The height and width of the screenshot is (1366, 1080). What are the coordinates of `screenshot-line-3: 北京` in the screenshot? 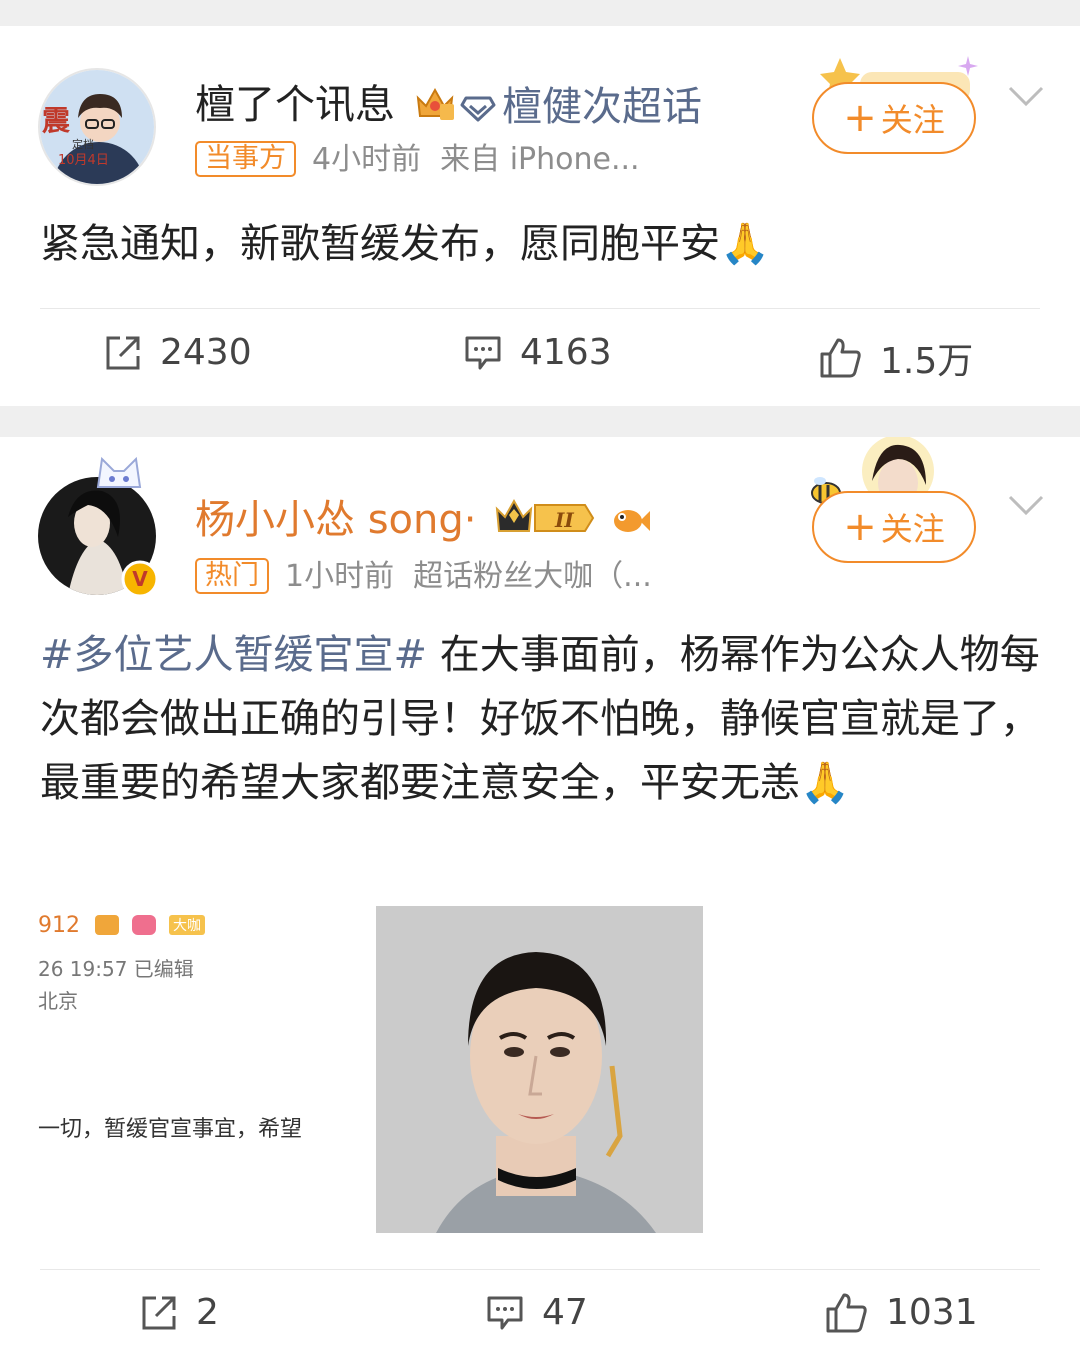 It's located at (58, 1001).